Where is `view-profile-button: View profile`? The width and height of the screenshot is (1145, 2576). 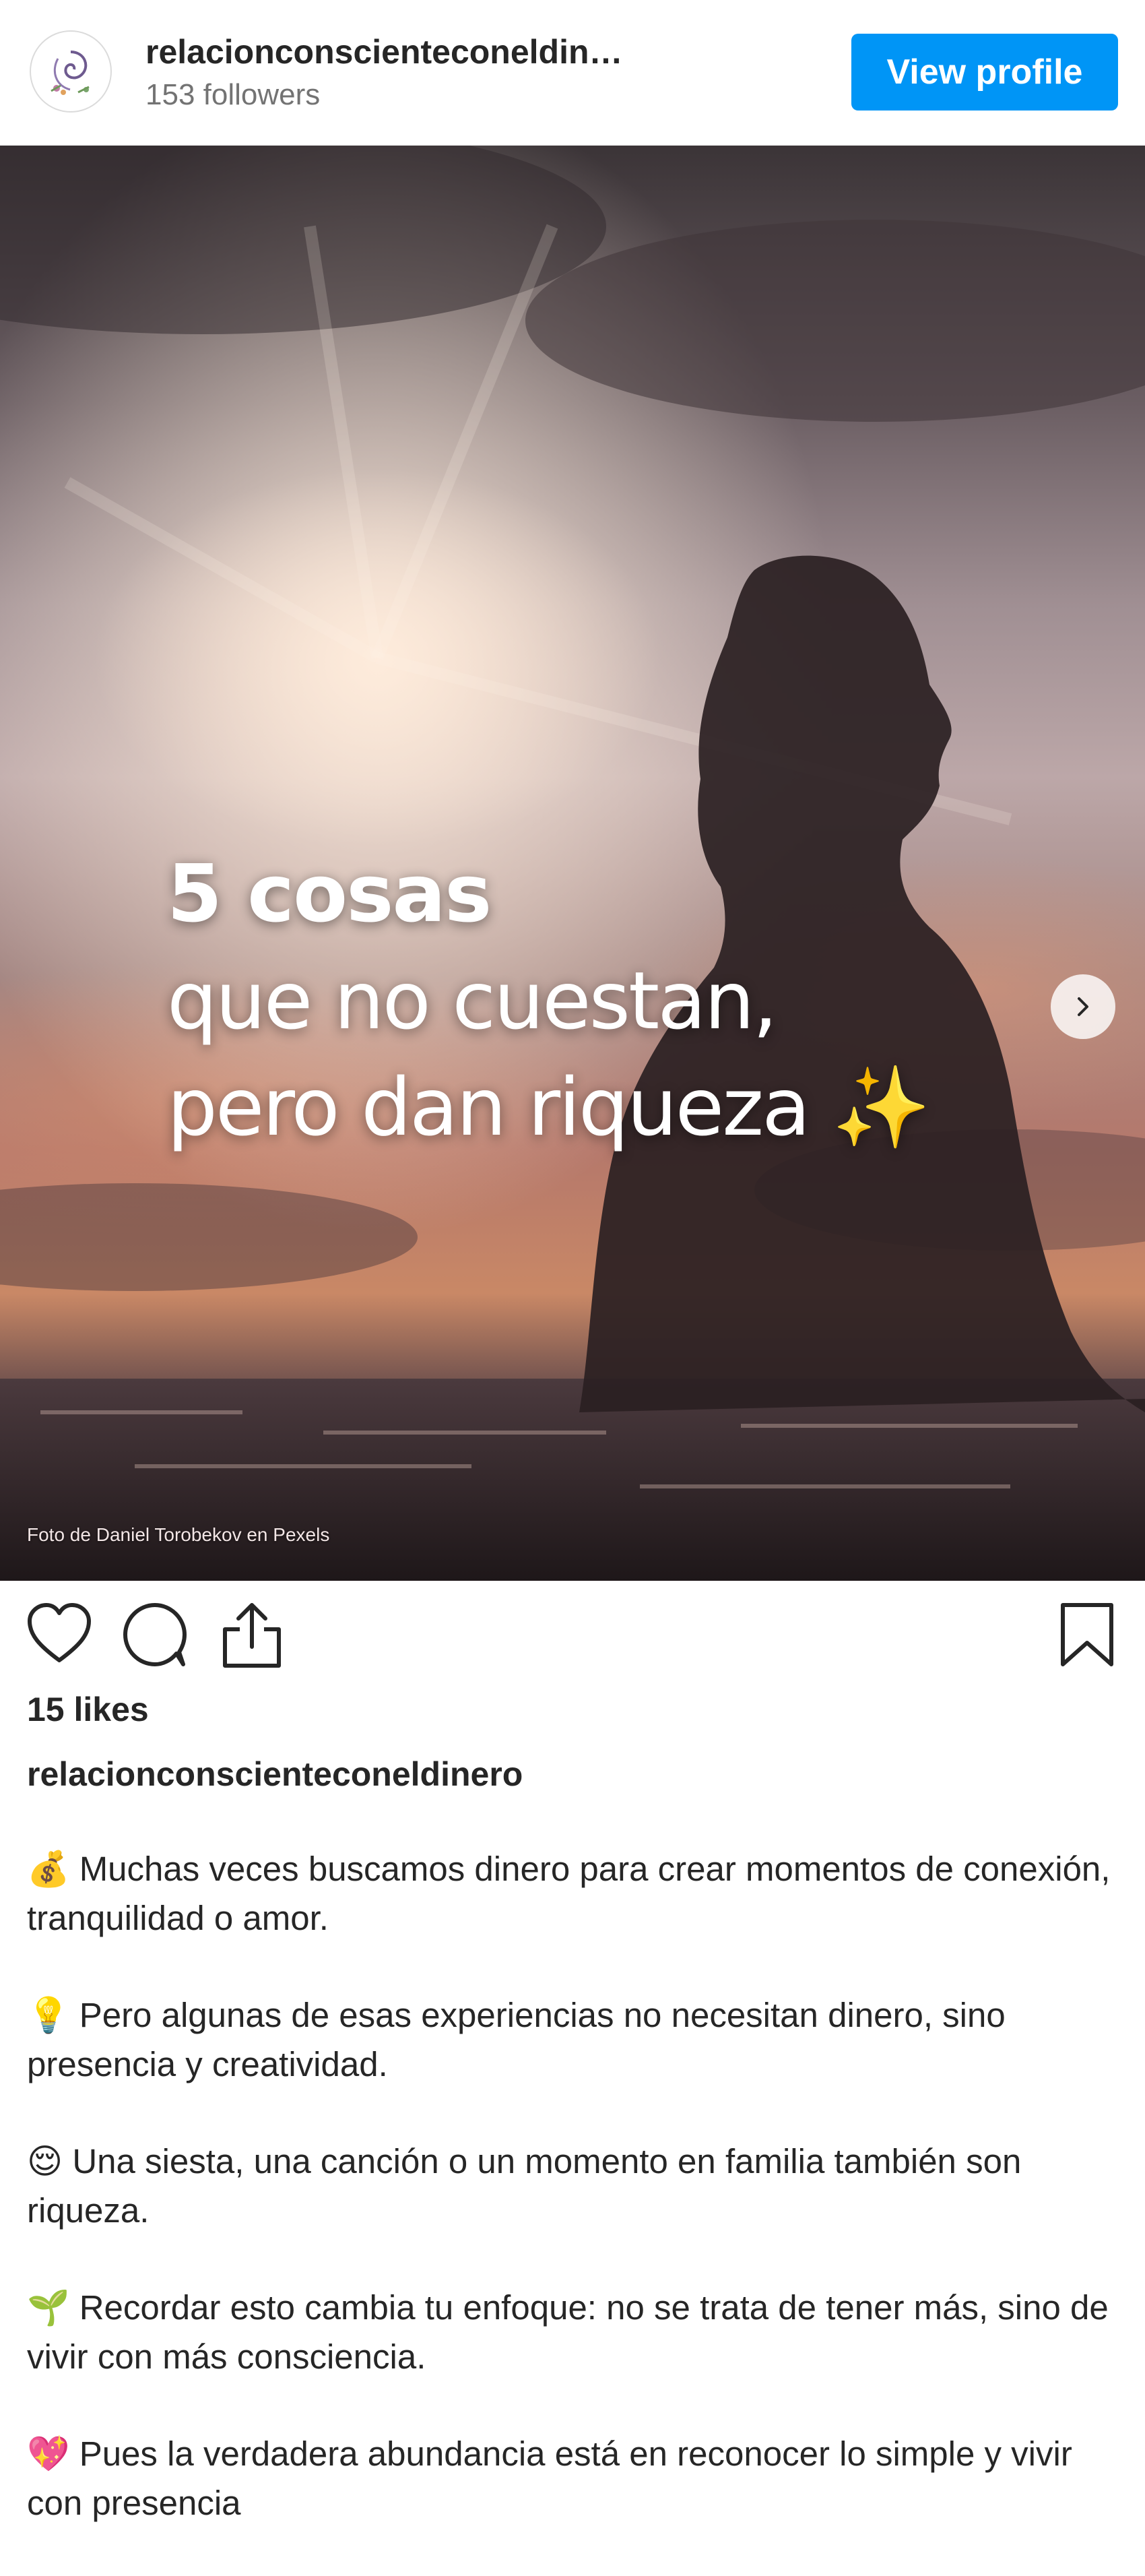 view-profile-button: View profile is located at coordinates (984, 72).